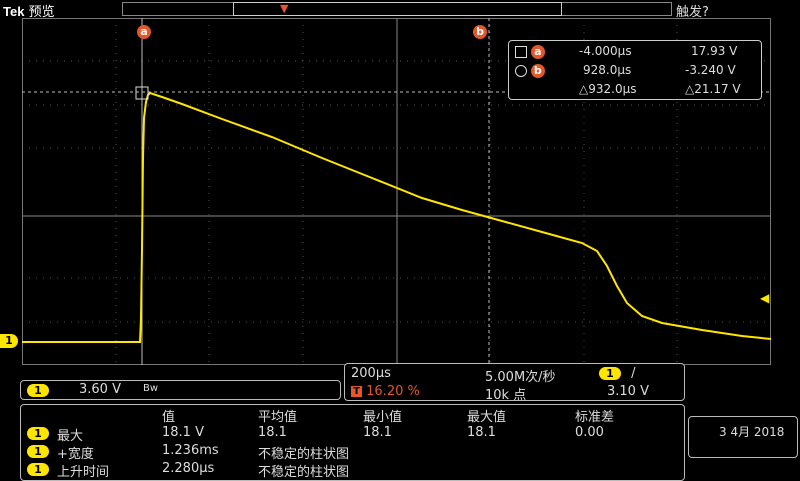 Image resolution: width=800 pixels, height=481 pixels. I want to click on cursor-b-value: -3.240 V, so click(710, 70).